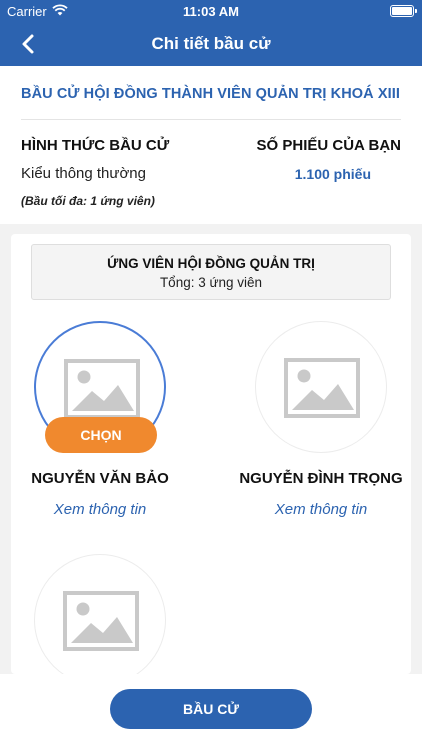 This screenshot has width=422, height=750. I want to click on choose-candidate-button: CHỌN, so click(101, 435).